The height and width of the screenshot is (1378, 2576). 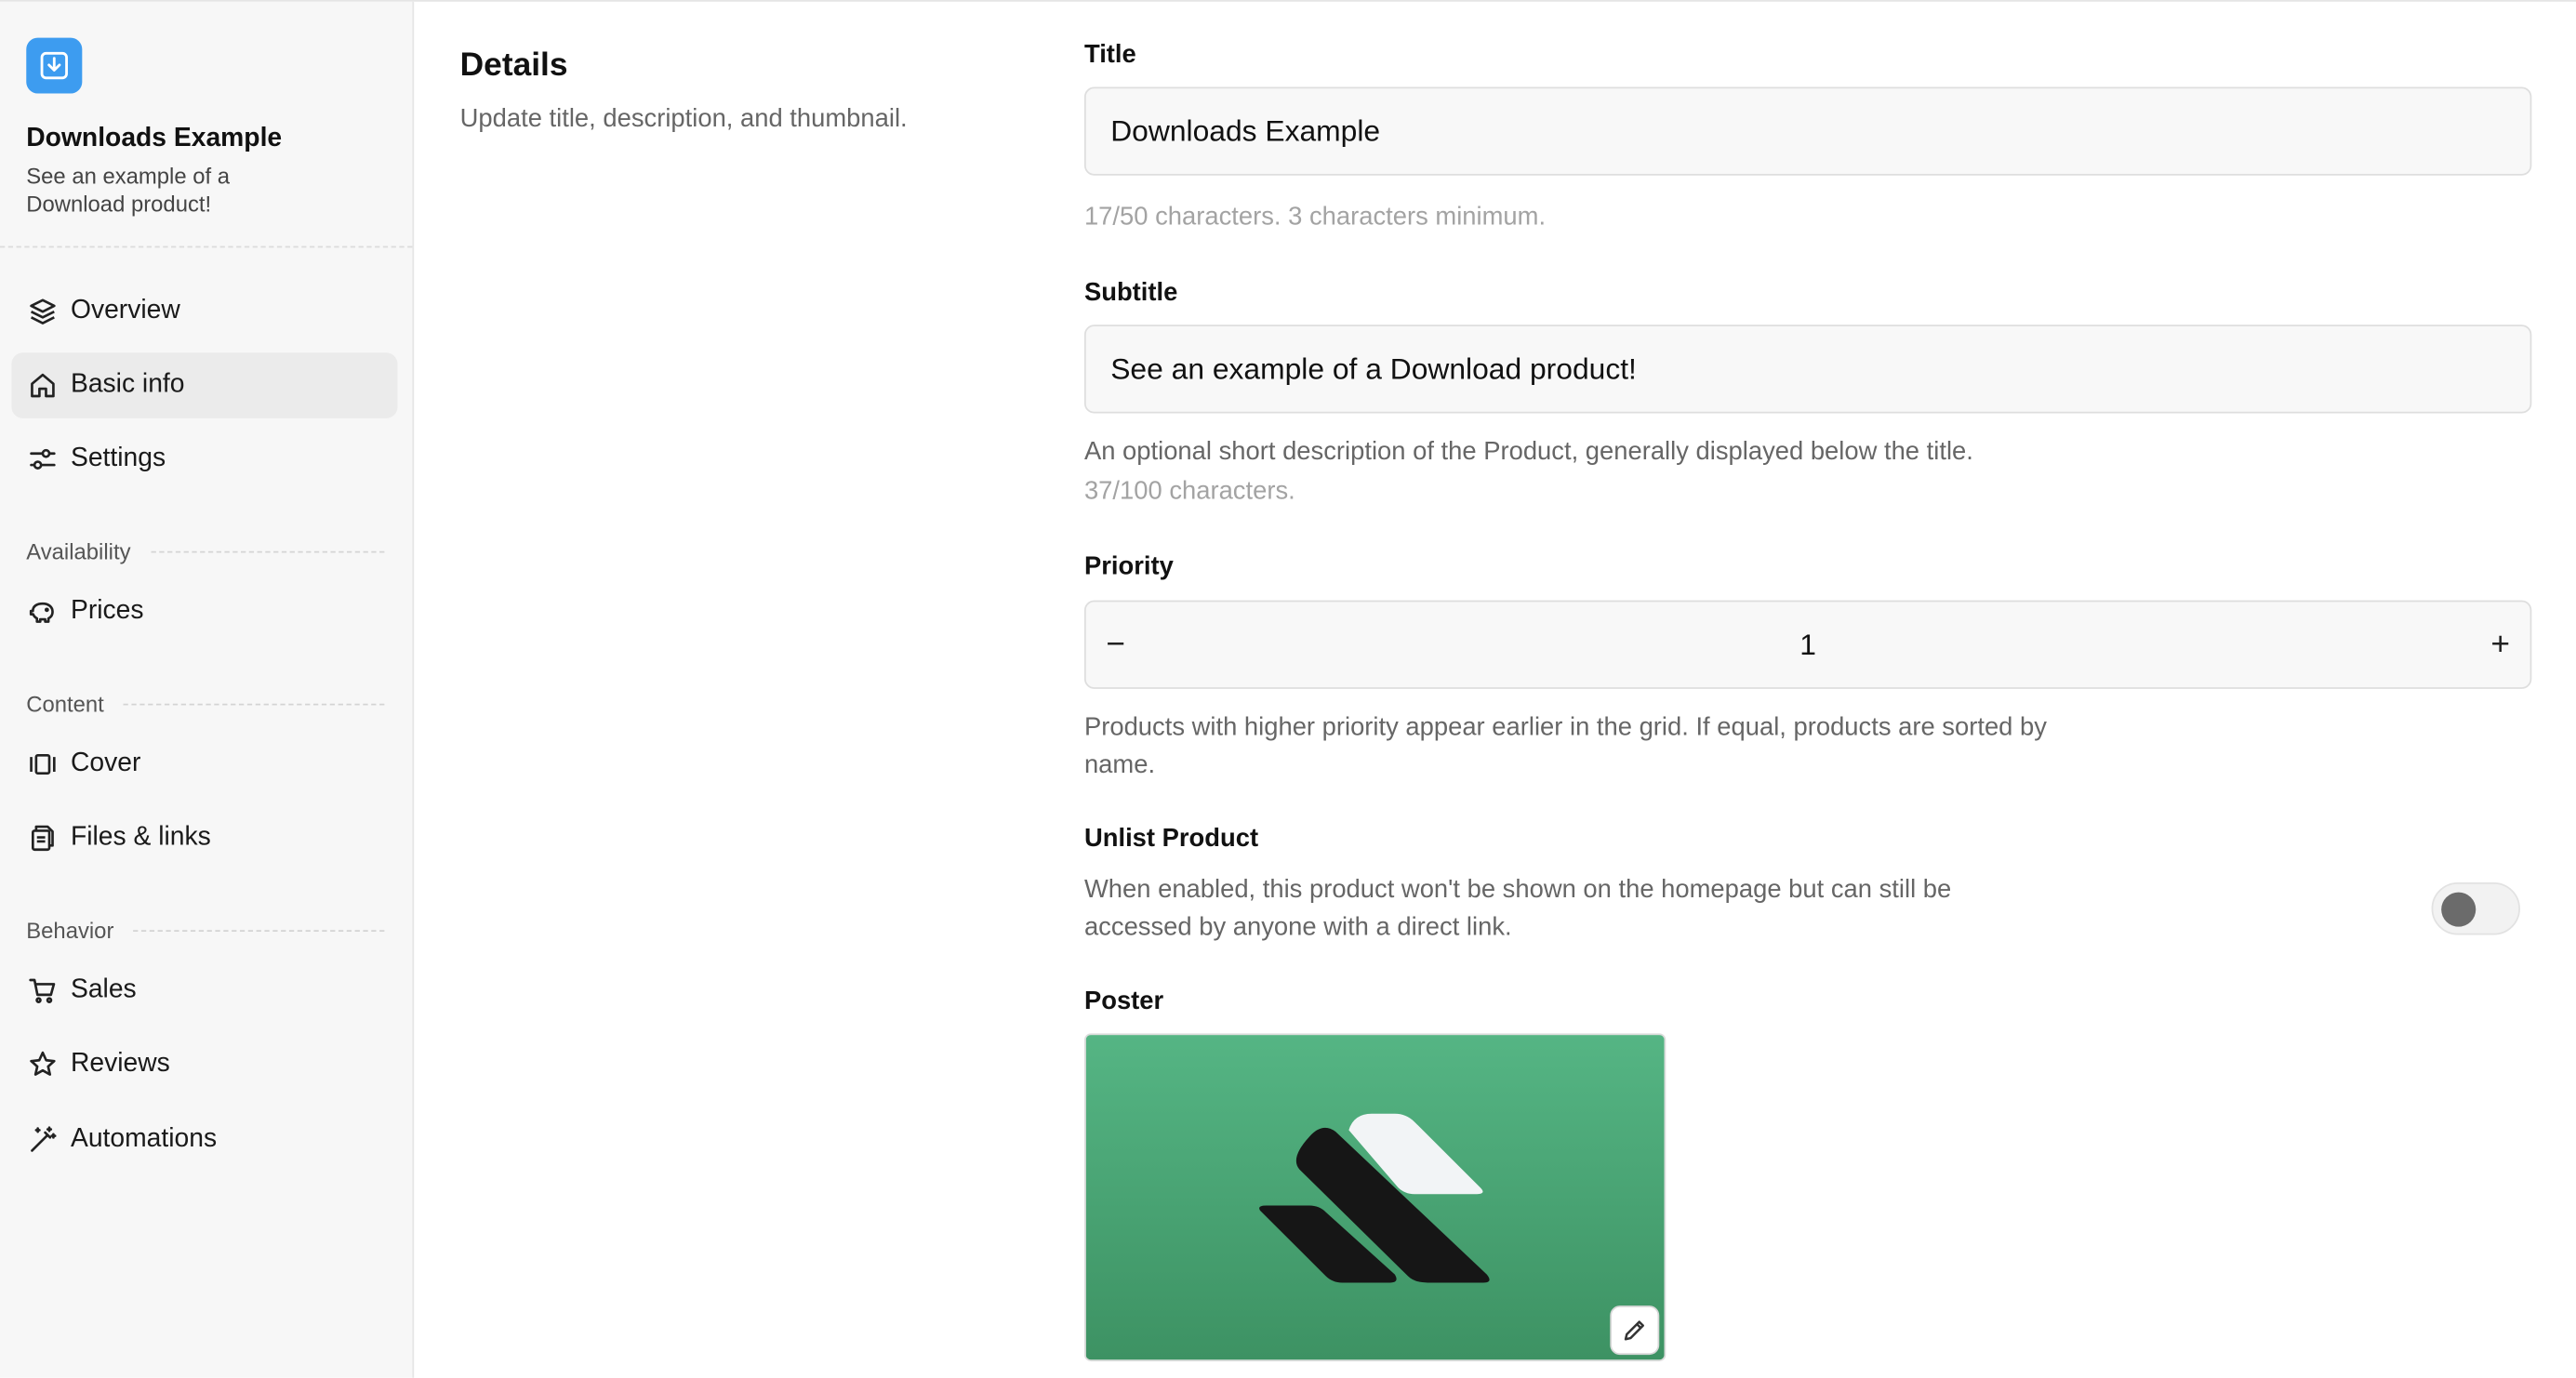 What do you see at coordinates (118, 458) in the screenshot?
I see `sidebar-item-label: Settings` at bounding box center [118, 458].